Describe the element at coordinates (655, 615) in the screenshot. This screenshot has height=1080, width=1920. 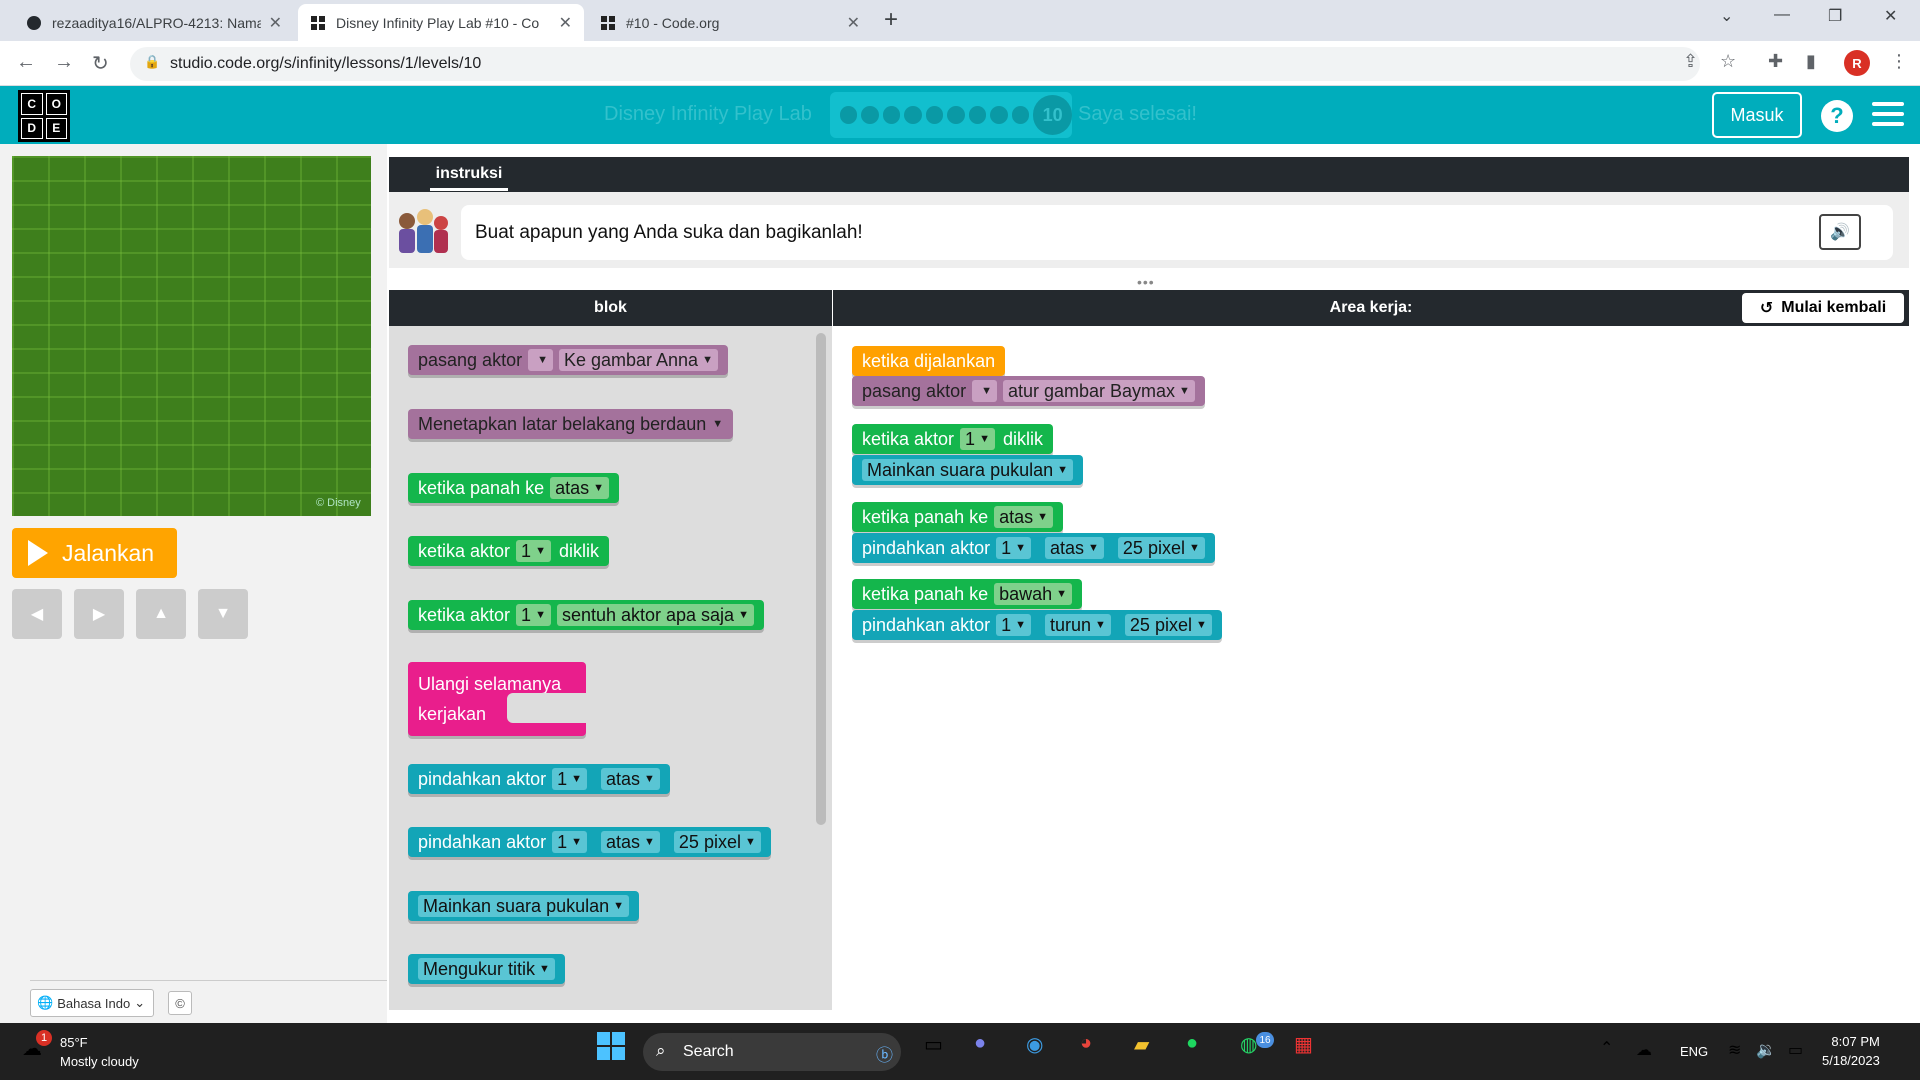
I see `block-dropdown: sentuh aktor apa saja ▼` at that location.